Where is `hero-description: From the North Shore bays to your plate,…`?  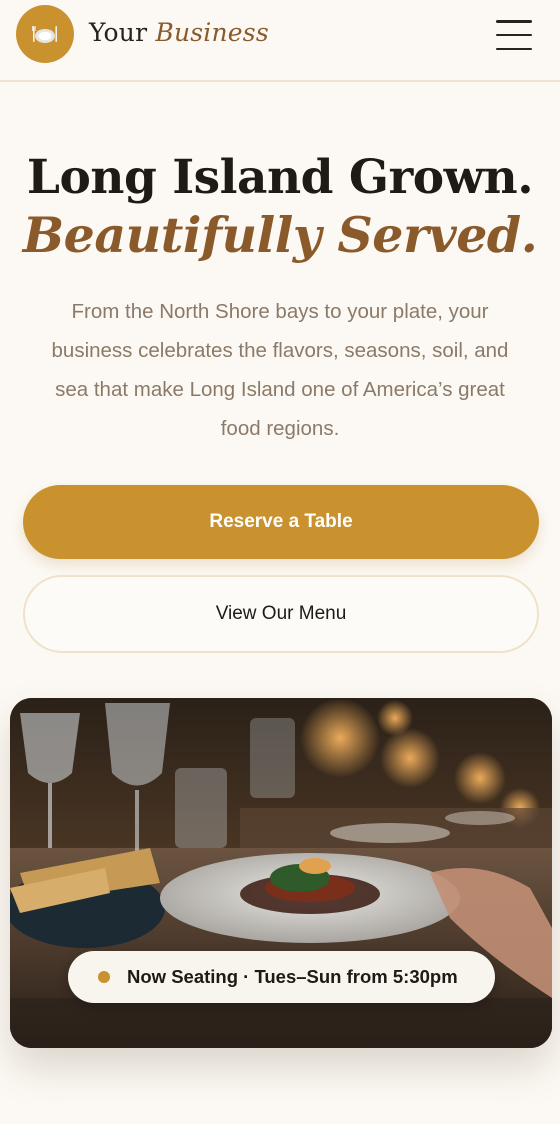
hero-description: From the North Shore bays to your plate,… is located at coordinates (280, 370).